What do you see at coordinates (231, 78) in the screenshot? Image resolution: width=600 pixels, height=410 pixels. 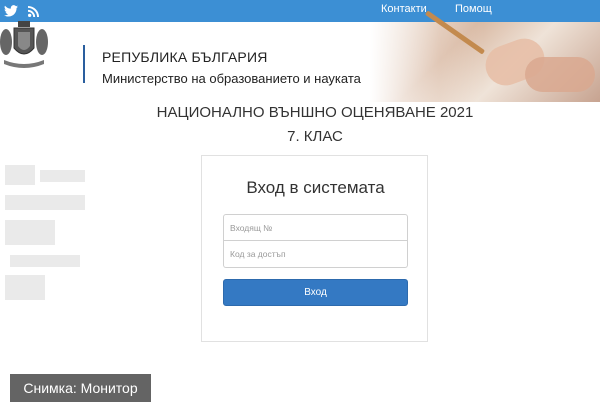 I see `header-subtitle: Министерство на образованието и науката` at bounding box center [231, 78].